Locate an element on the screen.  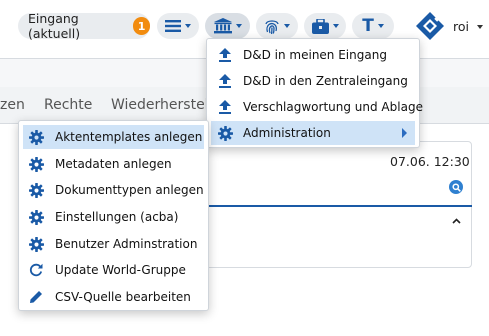
menu-item-label: D&D in meinen Eingang is located at coordinates (315, 55).